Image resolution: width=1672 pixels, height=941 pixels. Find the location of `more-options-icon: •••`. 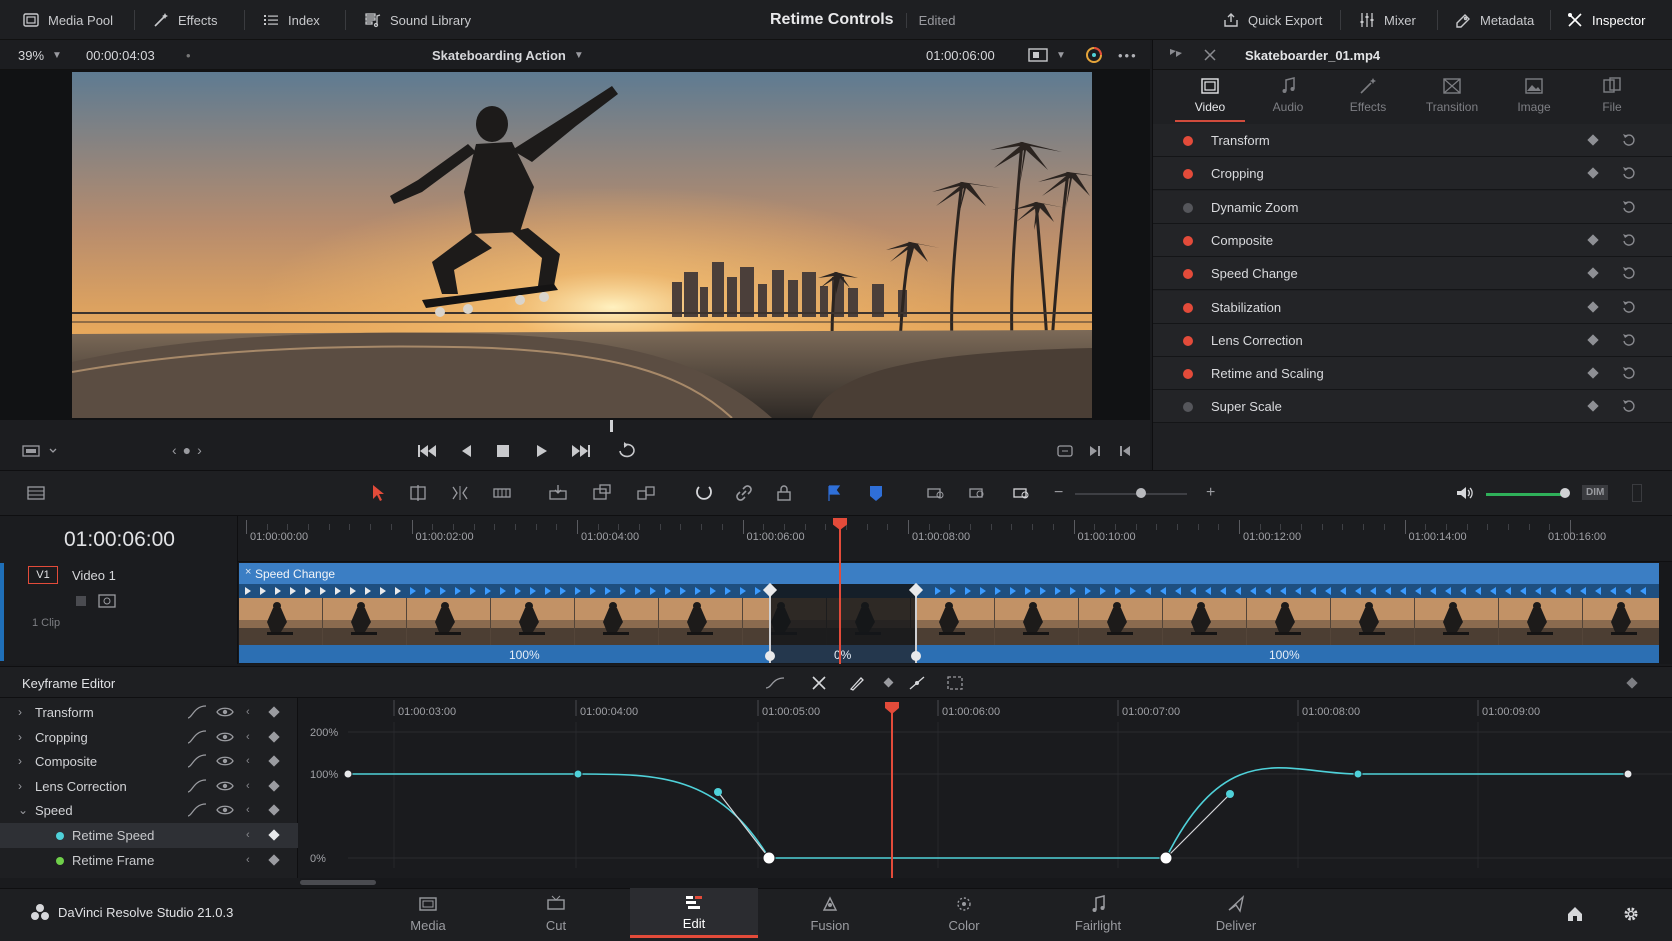

more-options-icon: ••• is located at coordinates (1128, 55).